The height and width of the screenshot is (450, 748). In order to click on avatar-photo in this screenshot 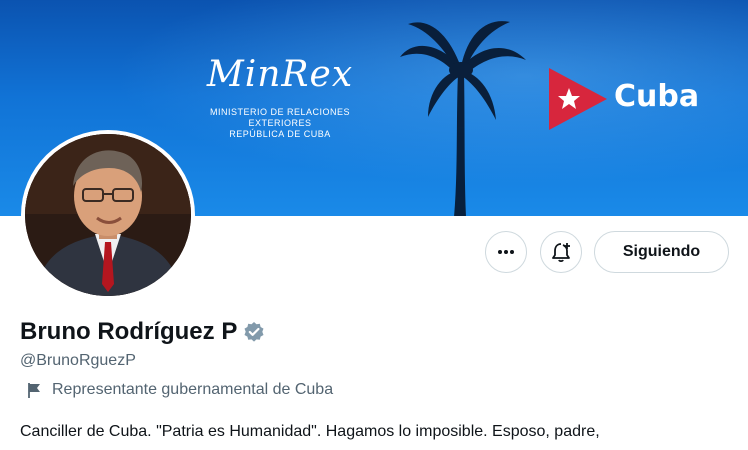, I will do `click(108, 215)`.